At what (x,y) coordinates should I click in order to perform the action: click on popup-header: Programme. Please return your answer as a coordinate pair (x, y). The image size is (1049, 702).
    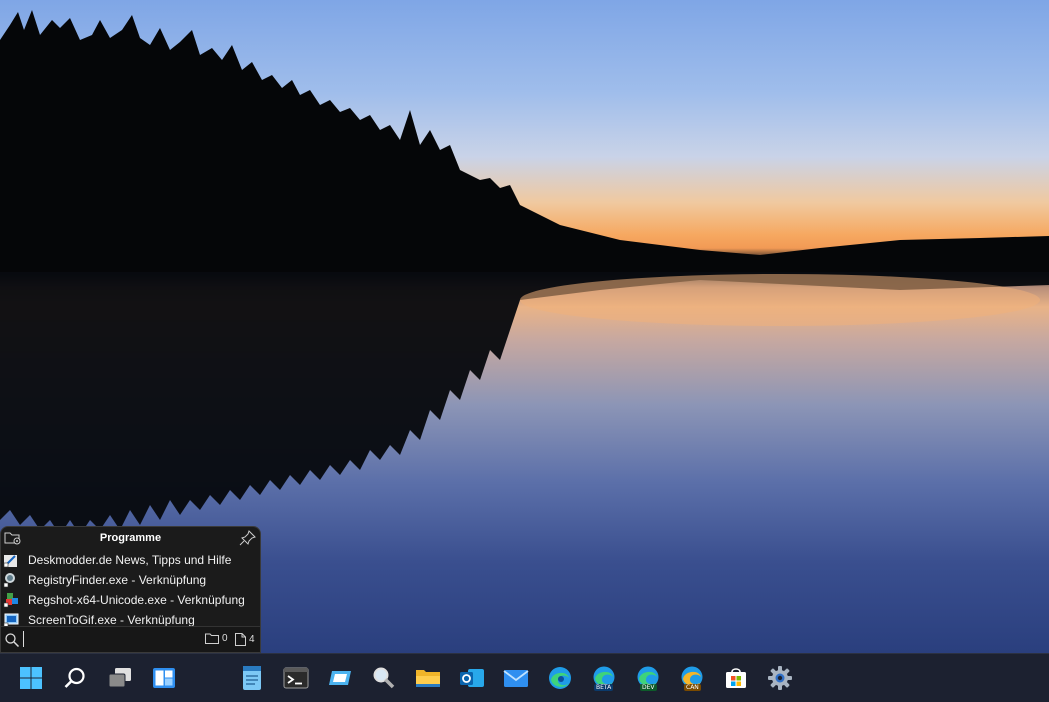
    Looking at the image, I should click on (130, 538).